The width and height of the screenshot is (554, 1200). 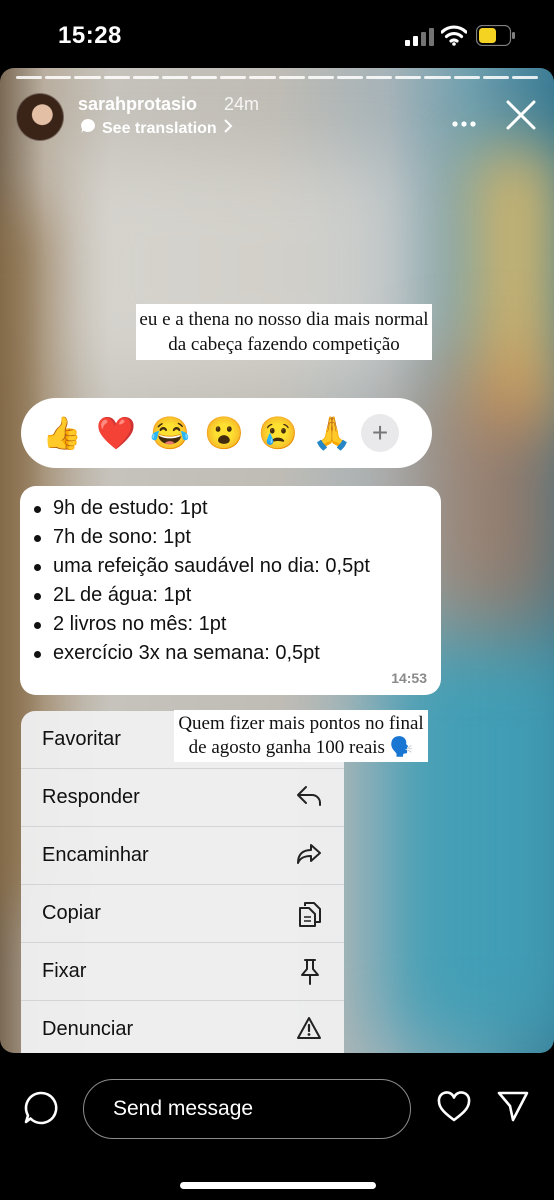 I want to click on list-item: 2 livros no mês: 1pt, so click(x=237, y=624).